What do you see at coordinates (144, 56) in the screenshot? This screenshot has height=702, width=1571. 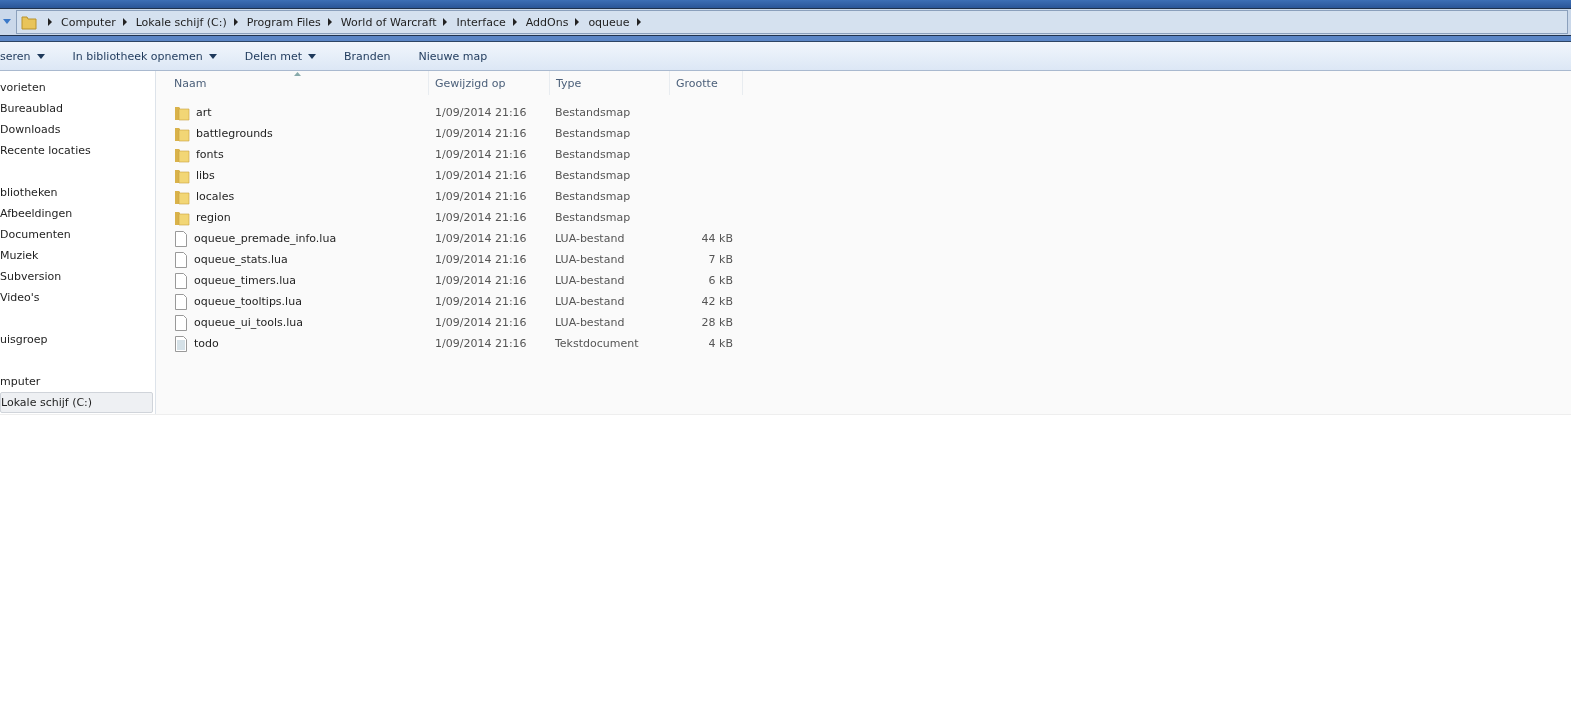 I see `toolbar-button: In bibliotheek opnemen` at bounding box center [144, 56].